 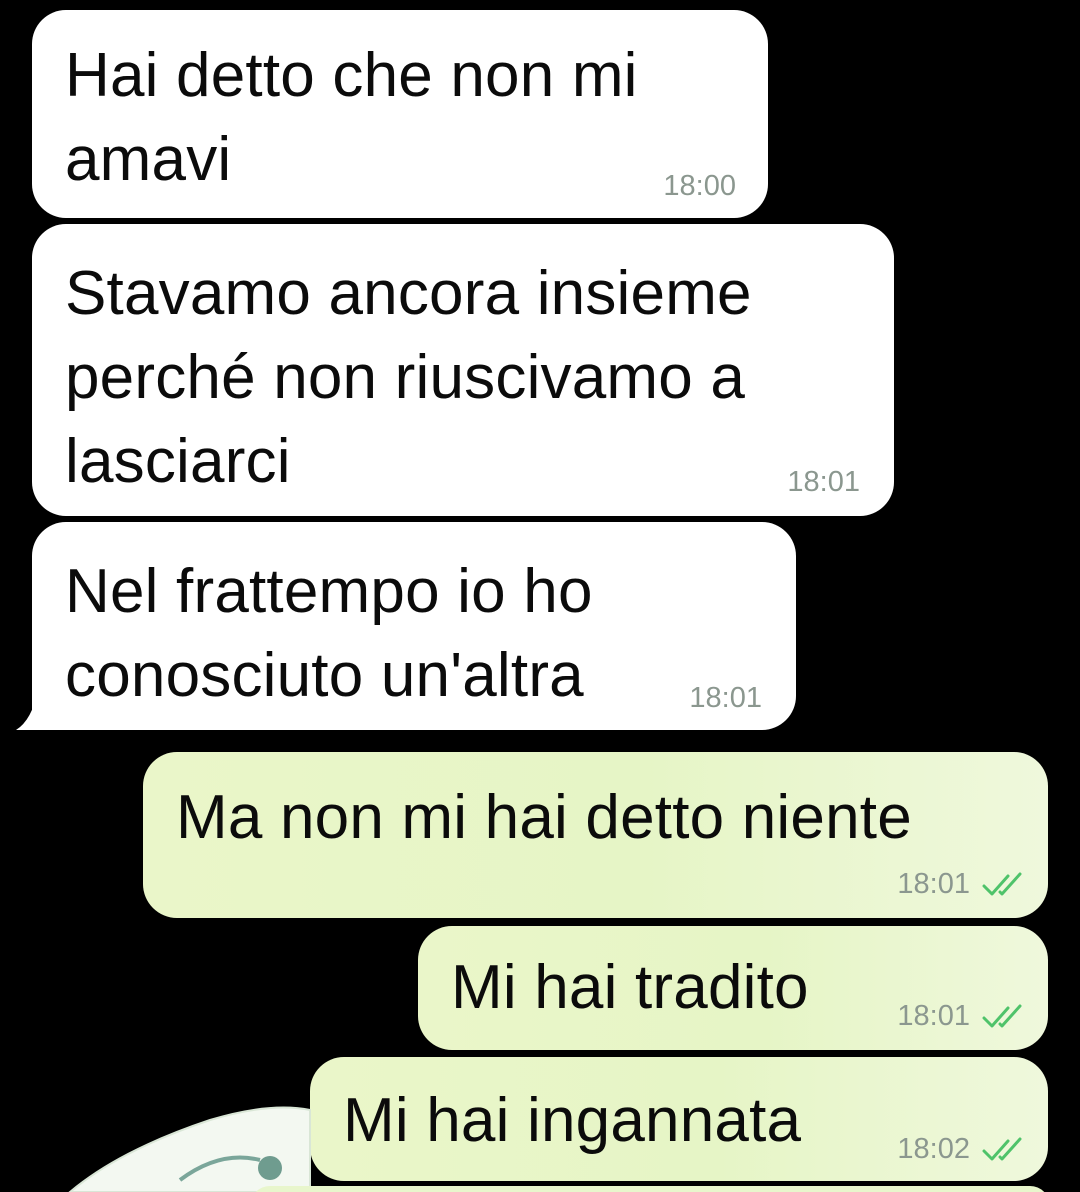 I want to click on sticker-image, so click(x=190, y=1136).